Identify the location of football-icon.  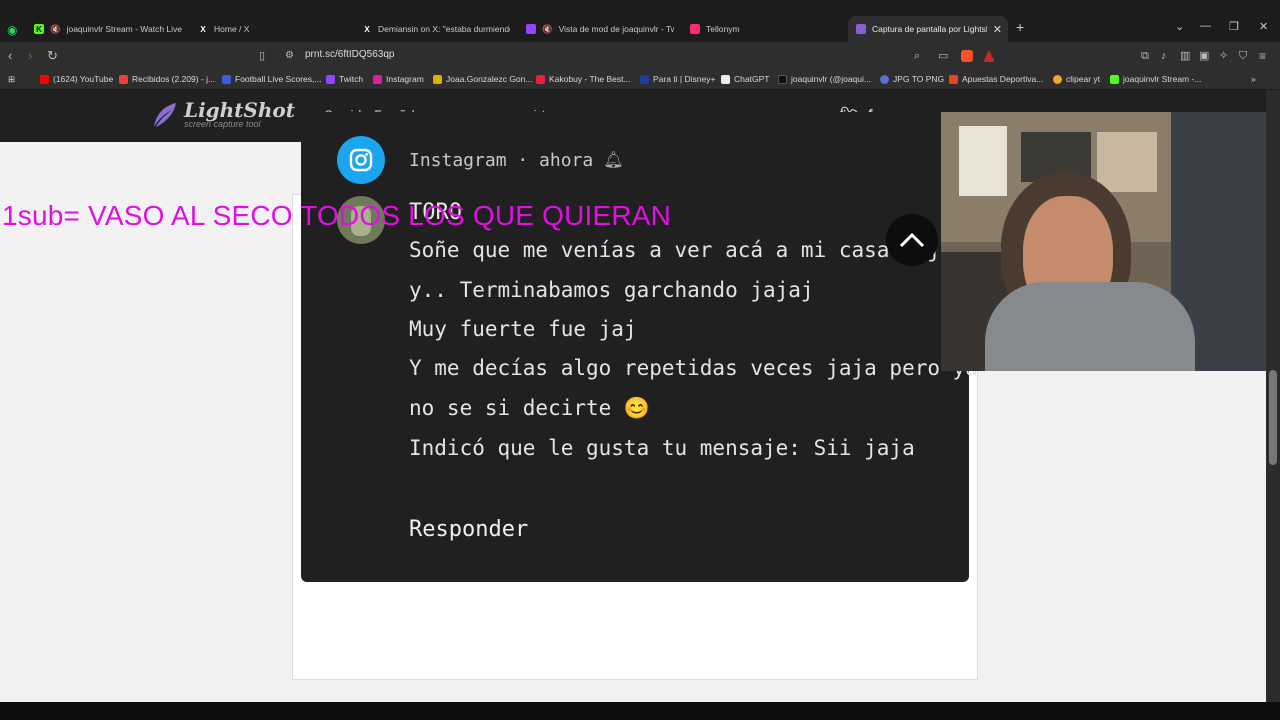
(226, 79).